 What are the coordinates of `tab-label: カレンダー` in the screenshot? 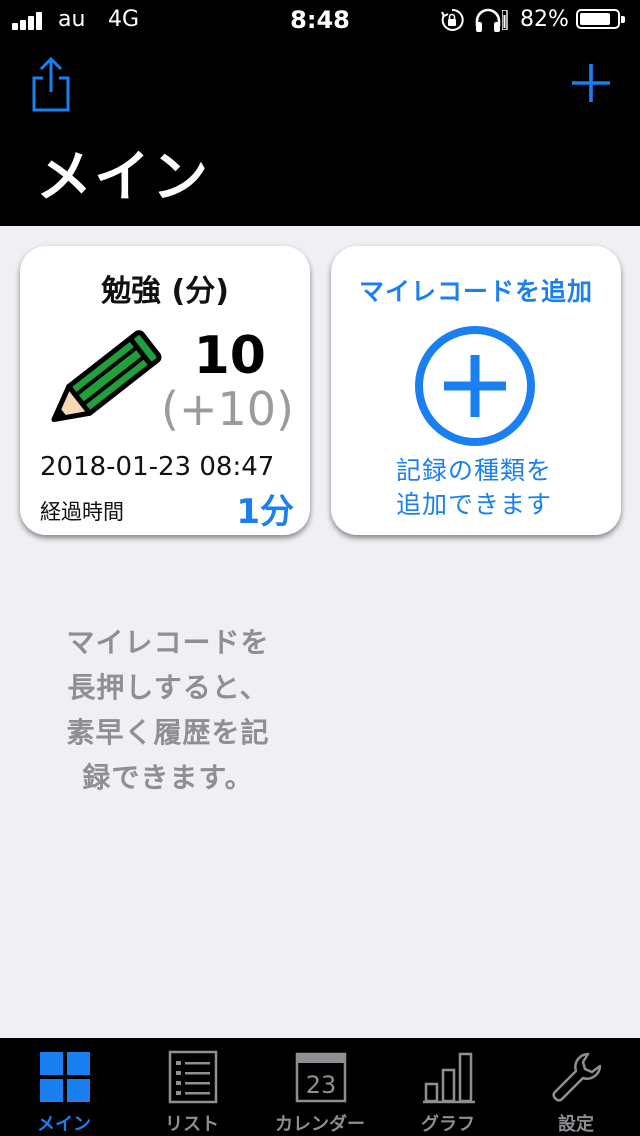 It's located at (320, 1124).